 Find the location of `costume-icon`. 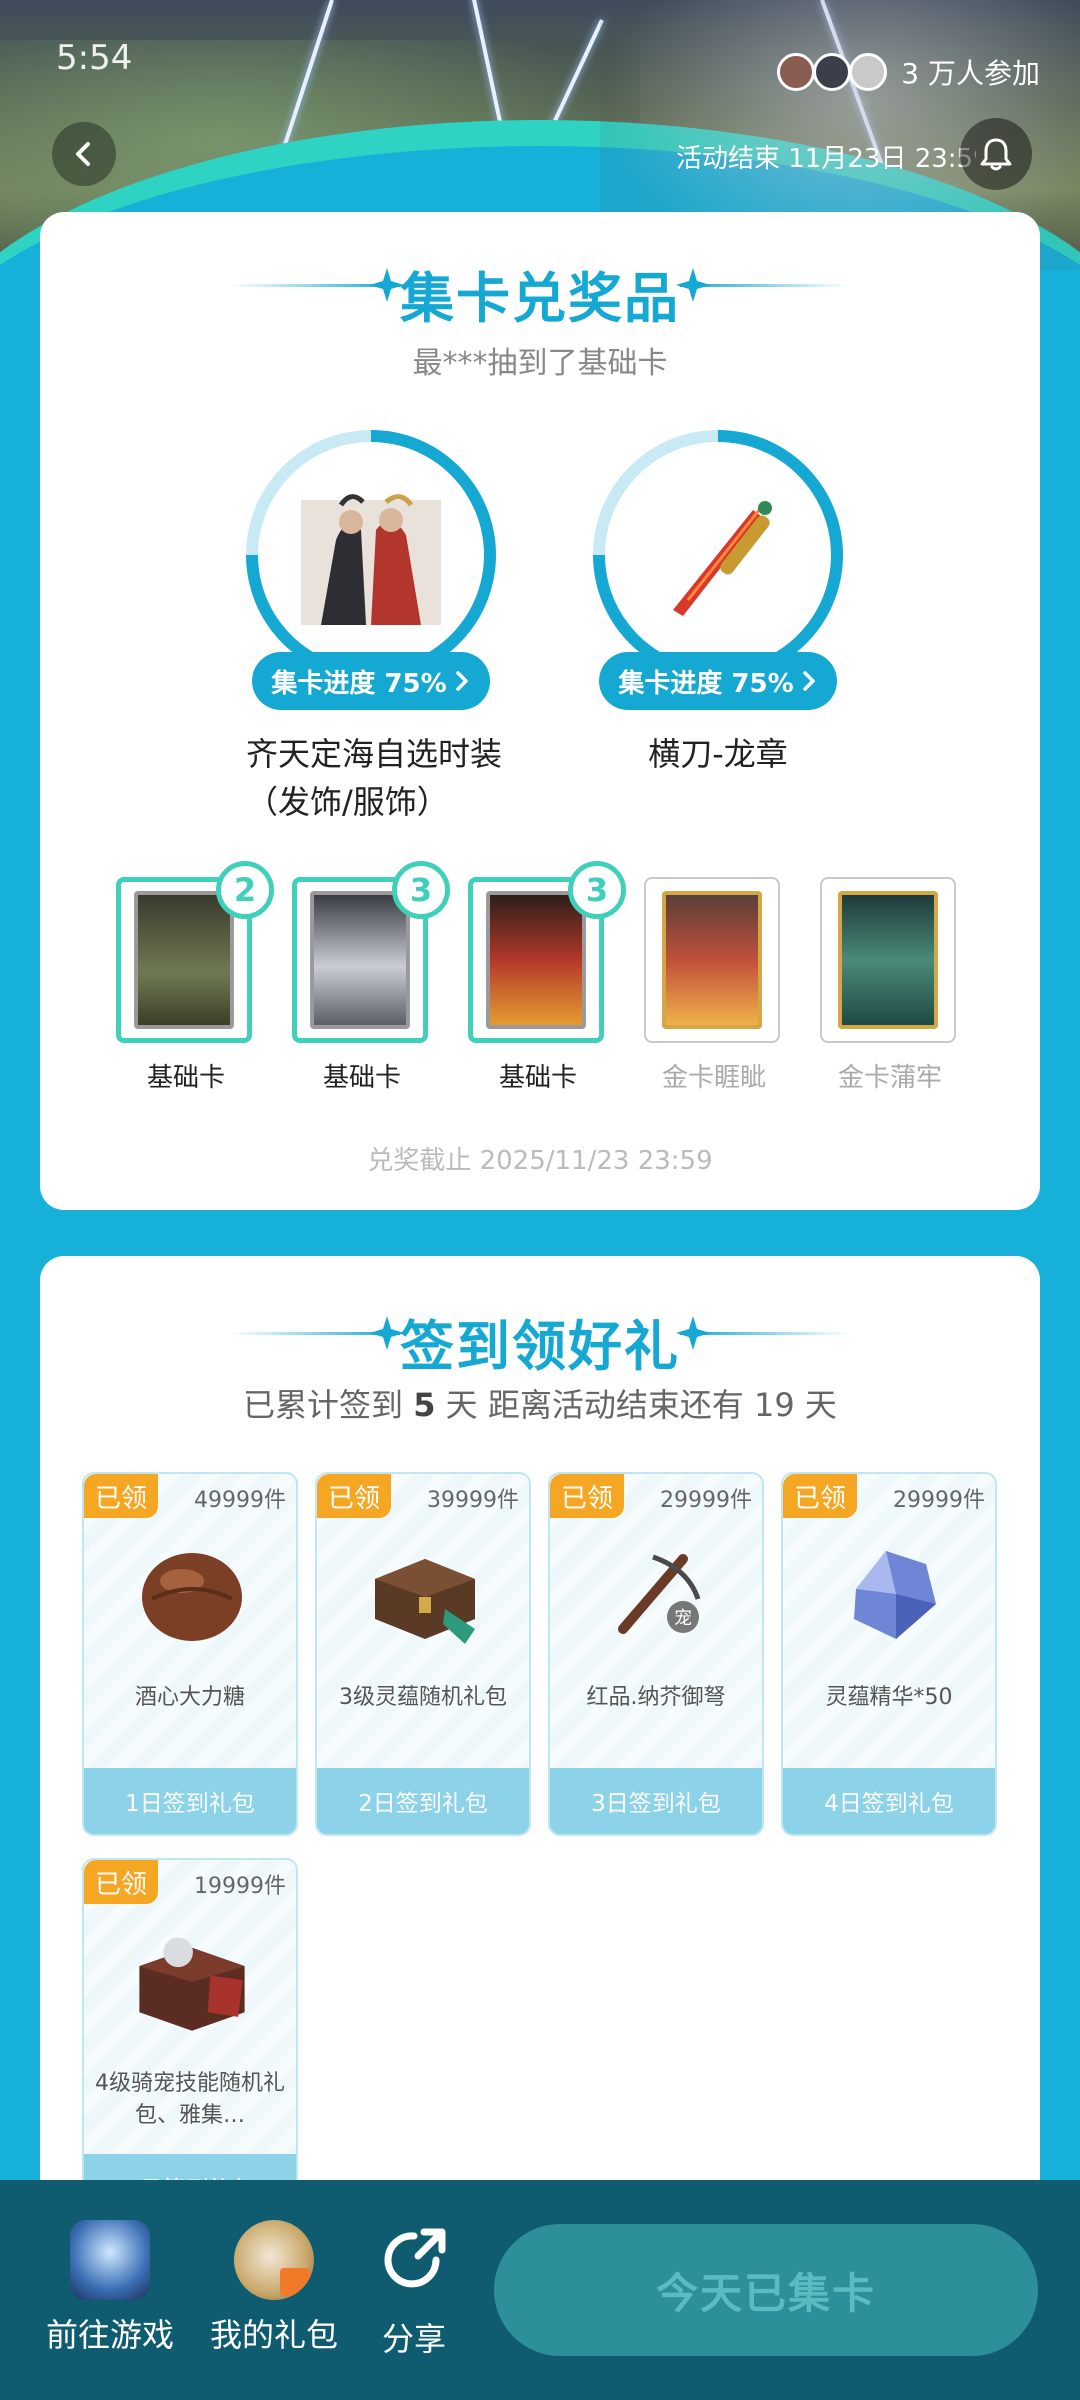

costume-icon is located at coordinates (371, 559).